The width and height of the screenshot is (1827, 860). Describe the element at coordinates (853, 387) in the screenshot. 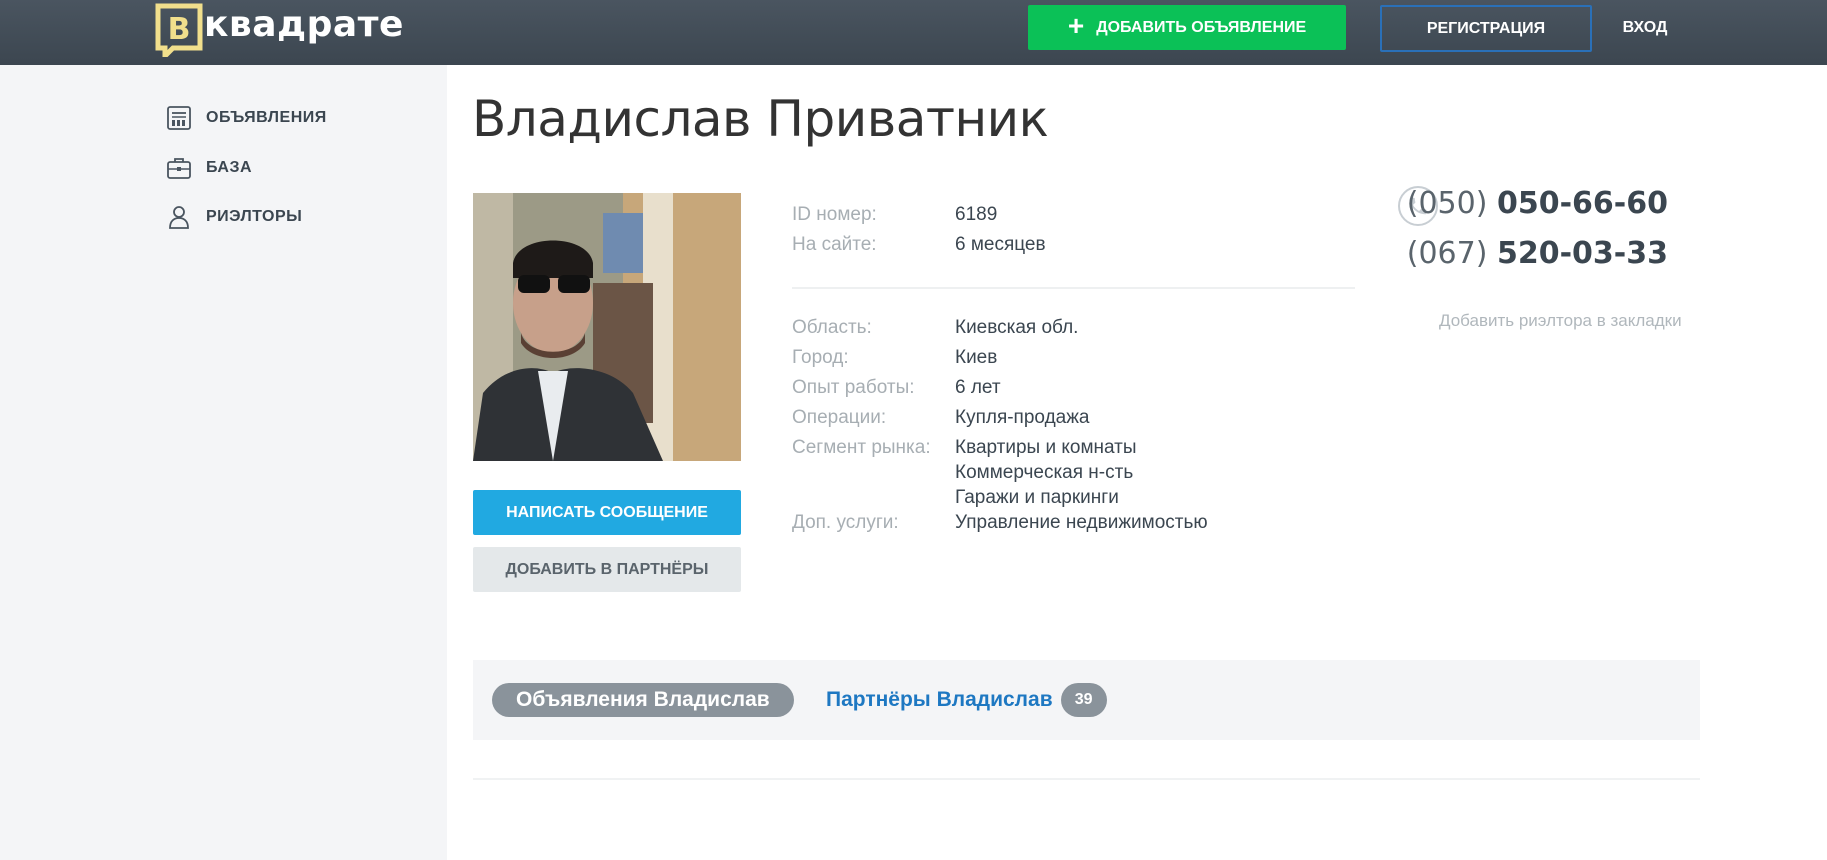

I see `info-key: Опыт работы:` at that location.